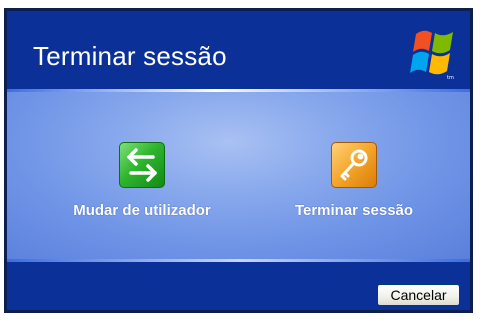 The height and width of the screenshot is (323, 483). I want to click on log-off-option: Terminar sessão, so click(354, 180).